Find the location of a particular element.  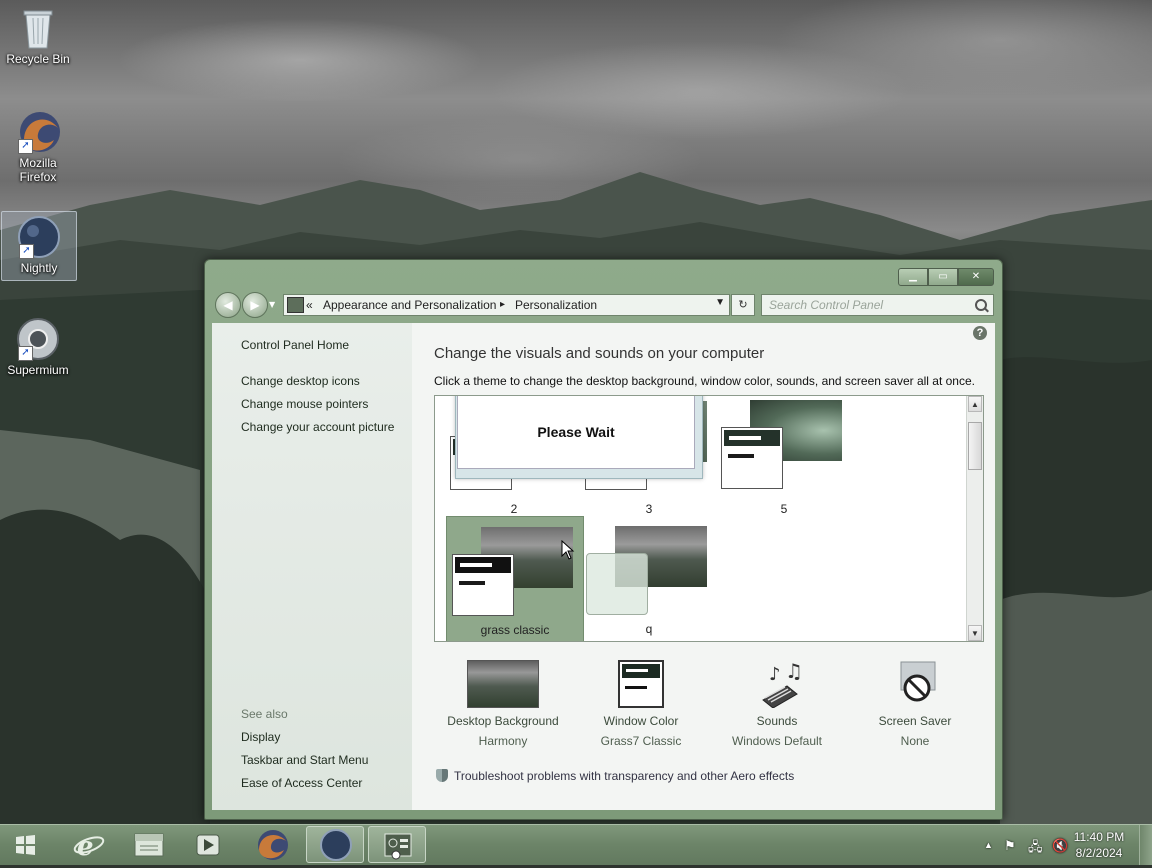

ease-of-access-link: Ease of Access Center is located at coordinates (301, 783).